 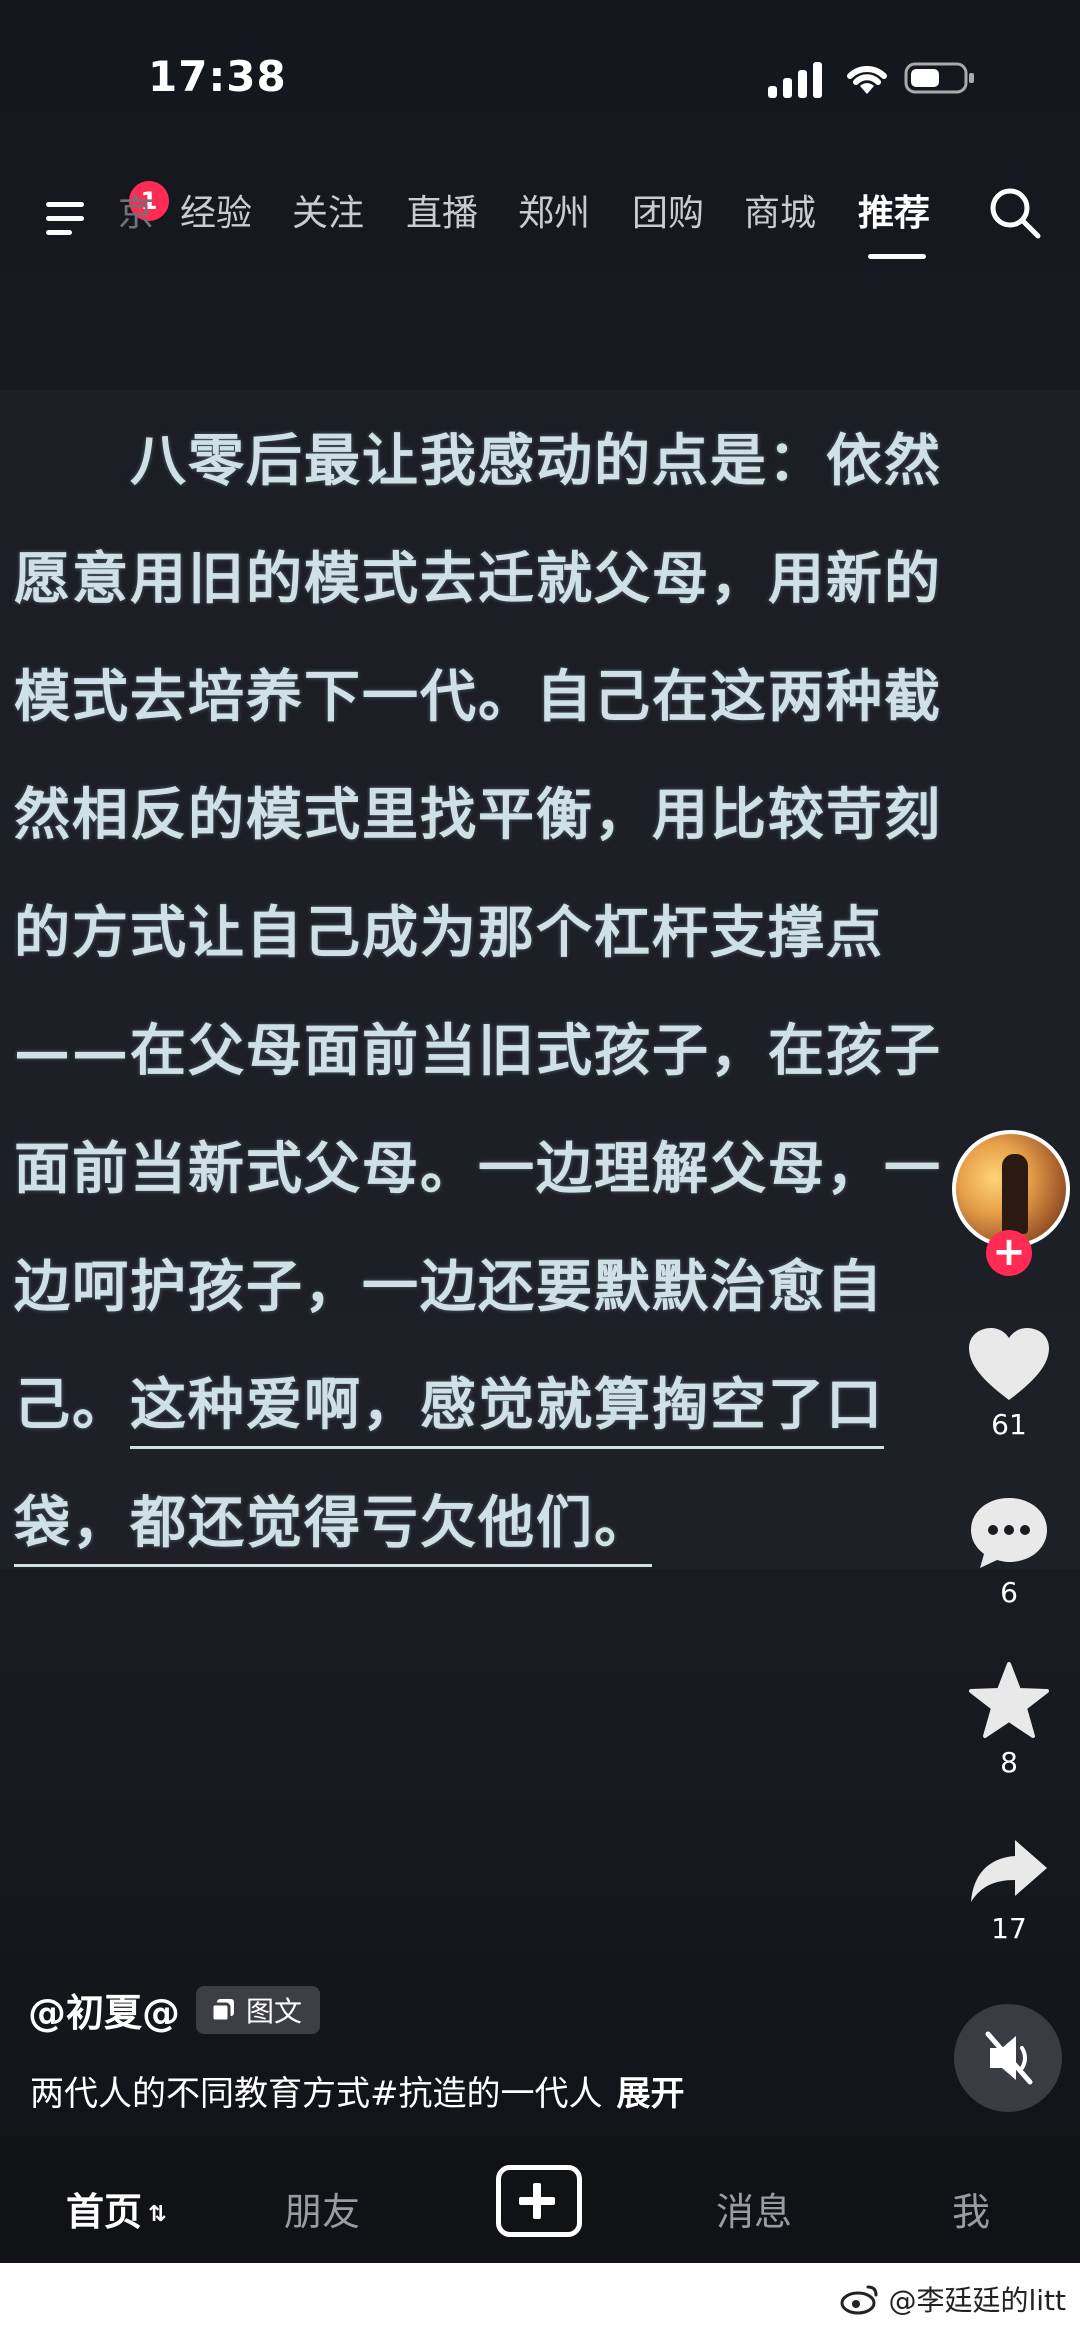 What do you see at coordinates (216, 210) in the screenshot?
I see `tab-experience: 经验` at bounding box center [216, 210].